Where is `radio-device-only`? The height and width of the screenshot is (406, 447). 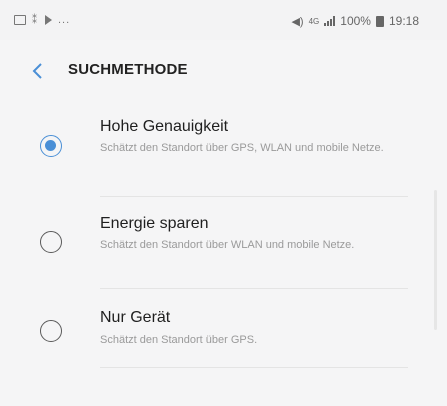 radio-device-only is located at coordinates (51, 331).